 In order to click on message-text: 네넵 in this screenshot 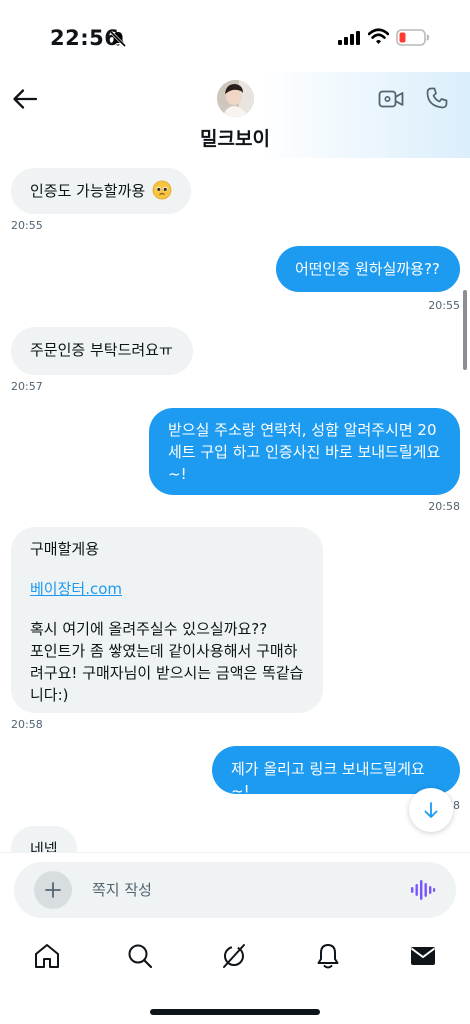, I will do `click(44, 846)`.